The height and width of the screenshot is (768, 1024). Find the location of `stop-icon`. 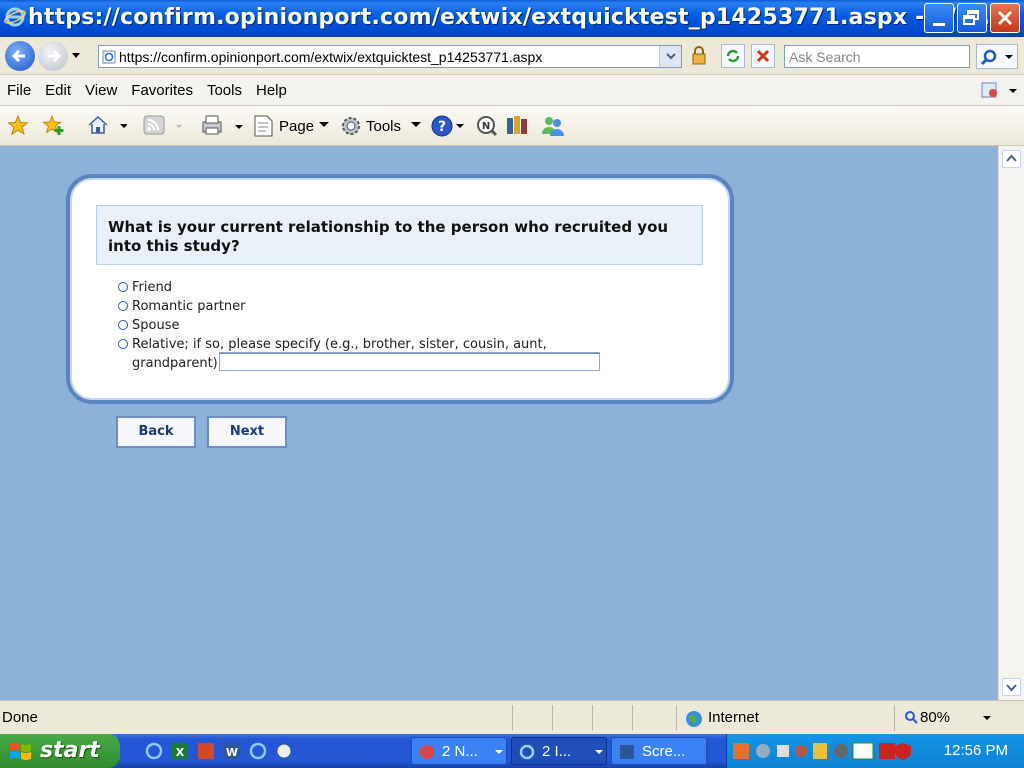

stop-icon is located at coordinates (763, 56).